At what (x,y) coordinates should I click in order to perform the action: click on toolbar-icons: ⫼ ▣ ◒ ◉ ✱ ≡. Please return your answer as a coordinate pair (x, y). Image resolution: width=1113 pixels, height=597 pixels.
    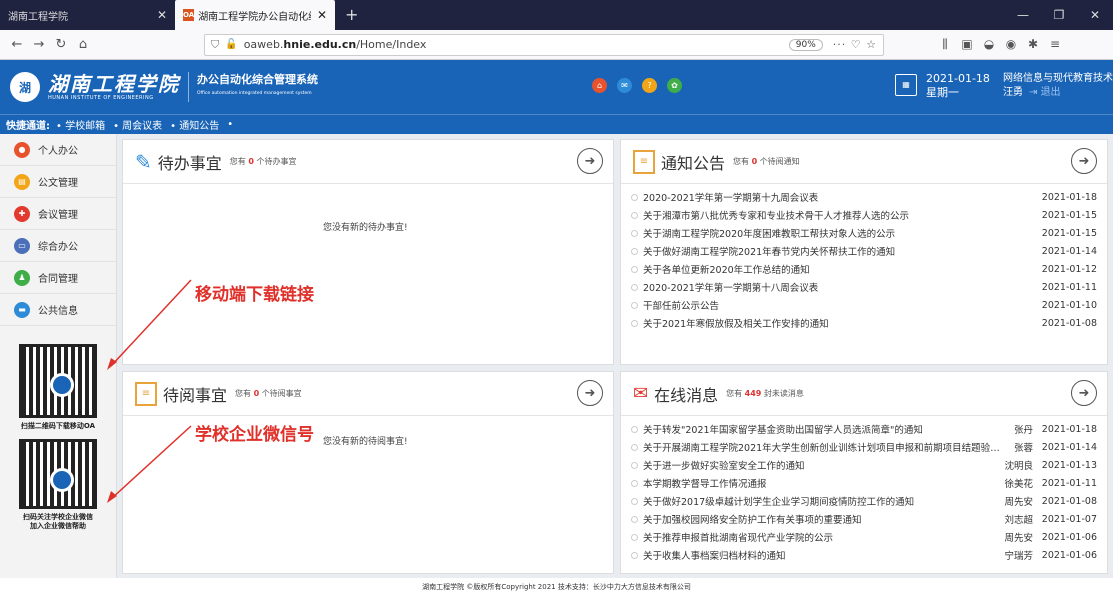
    Looking at the image, I should click on (1000, 44).